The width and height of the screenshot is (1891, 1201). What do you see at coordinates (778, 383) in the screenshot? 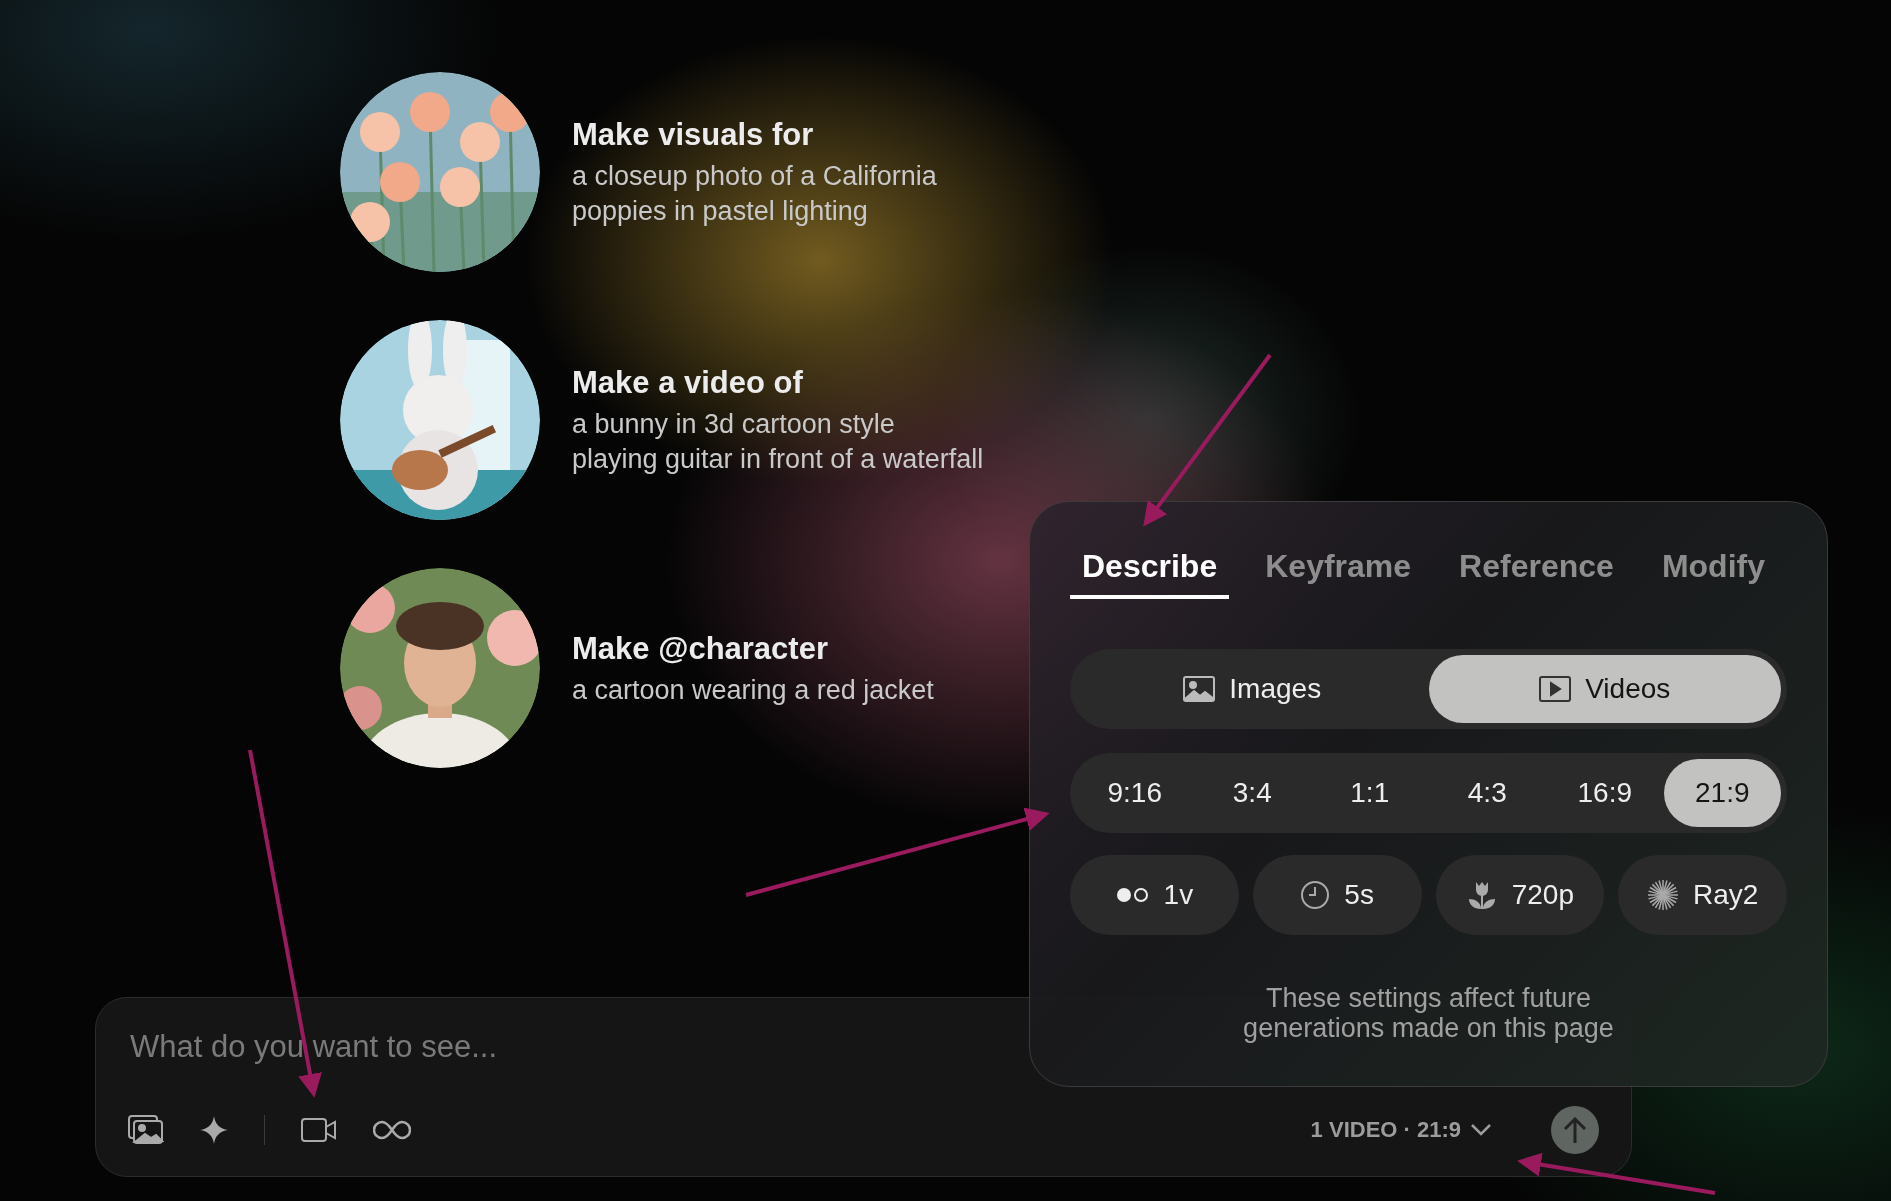
I see `suggestion-title: Make a video of` at bounding box center [778, 383].